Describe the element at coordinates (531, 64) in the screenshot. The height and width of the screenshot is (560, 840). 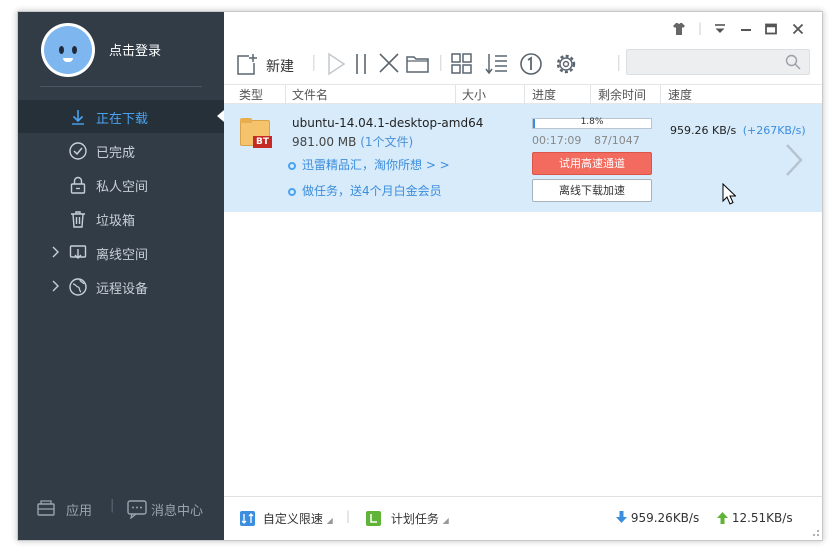
I see `single-task-icon` at that location.